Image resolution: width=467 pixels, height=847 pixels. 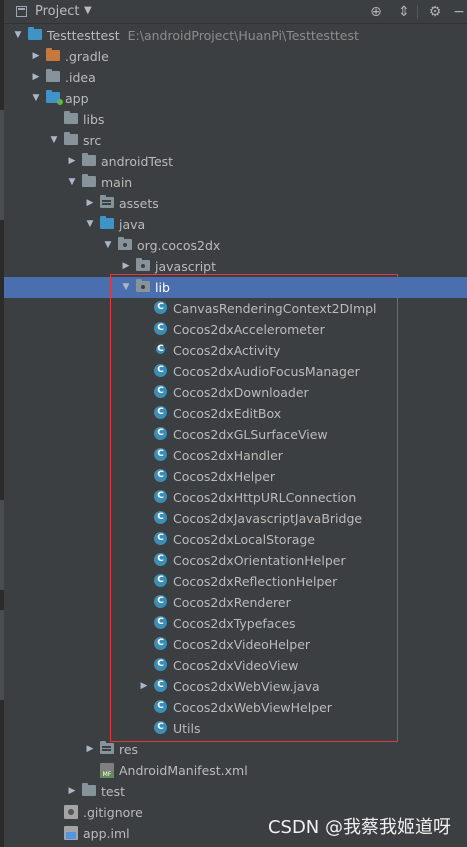 What do you see at coordinates (235, 203) in the screenshot?
I see `tree-row: ▶ assets` at bounding box center [235, 203].